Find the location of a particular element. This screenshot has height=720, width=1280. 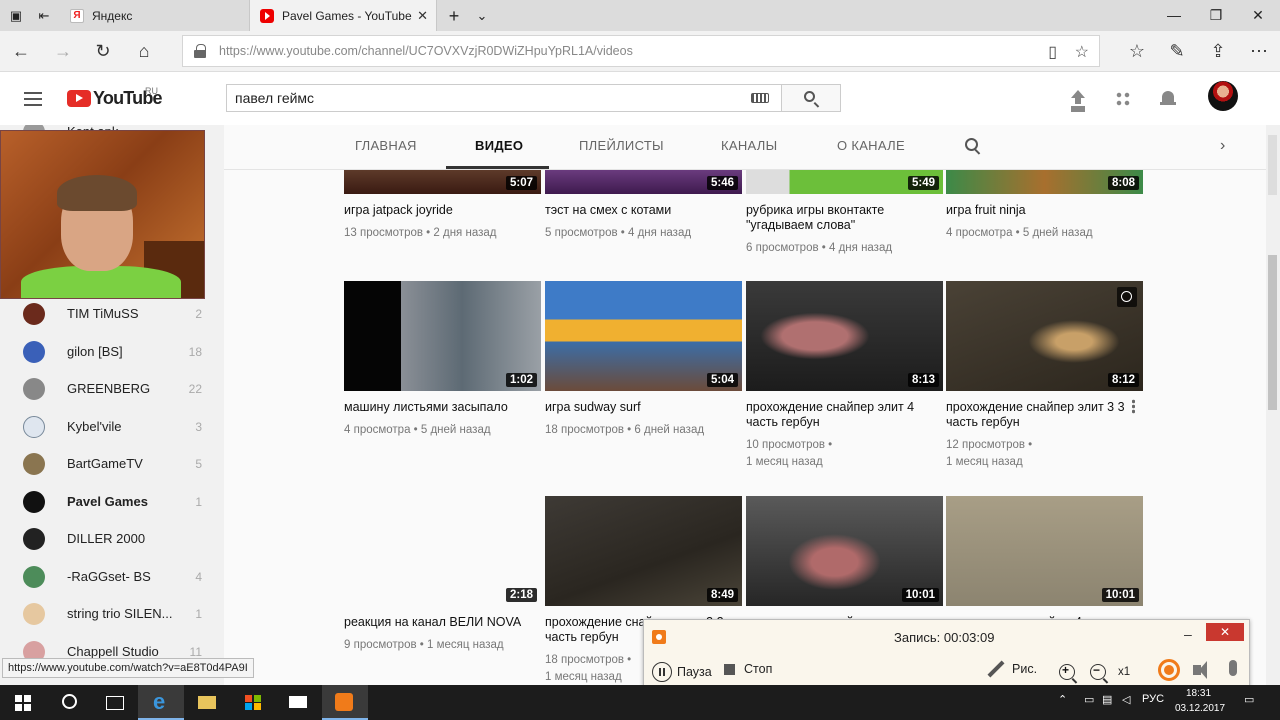

video-title: игра jatpack joyride is located at coordinates (442, 210).